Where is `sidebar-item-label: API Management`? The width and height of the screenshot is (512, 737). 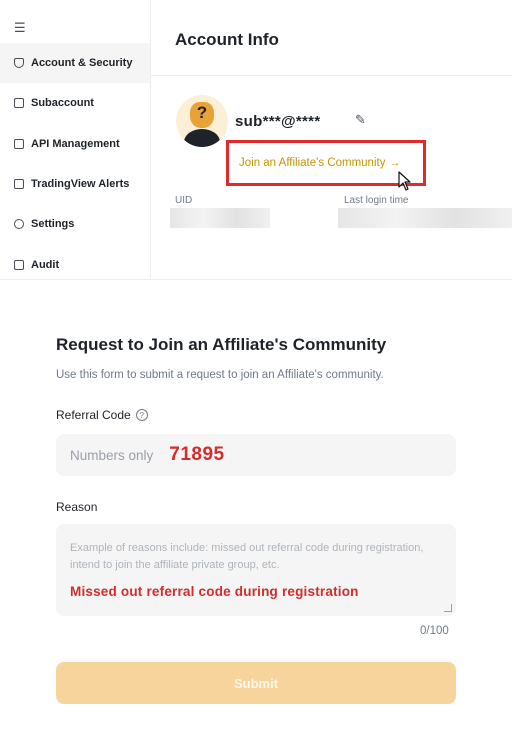
sidebar-item-label: API Management is located at coordinates (75, 144).